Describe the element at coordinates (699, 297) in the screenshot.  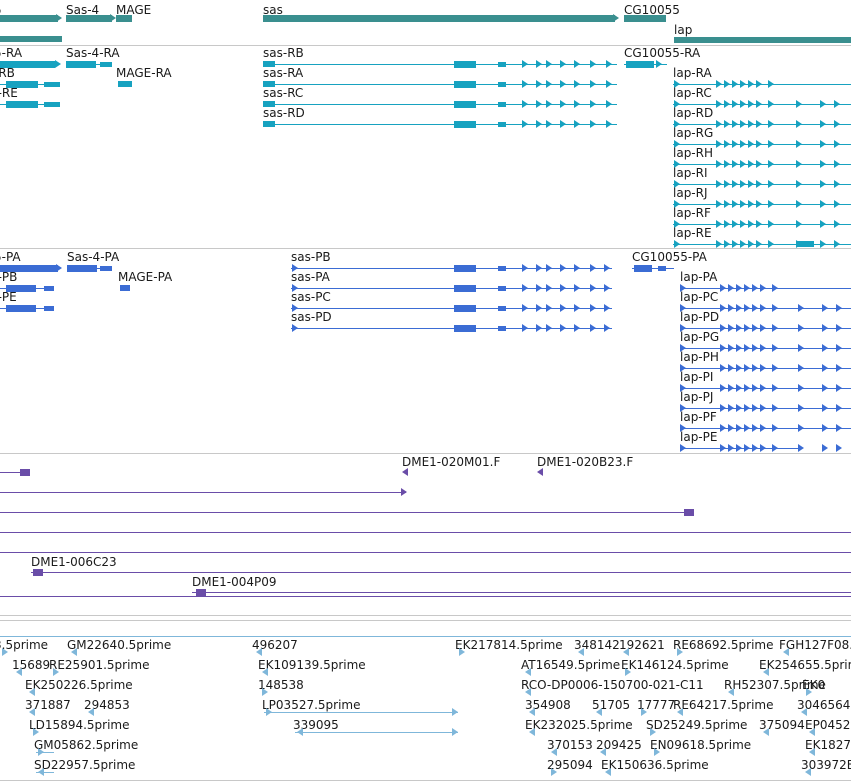
I see `protein-label: lap-PC` at that location.